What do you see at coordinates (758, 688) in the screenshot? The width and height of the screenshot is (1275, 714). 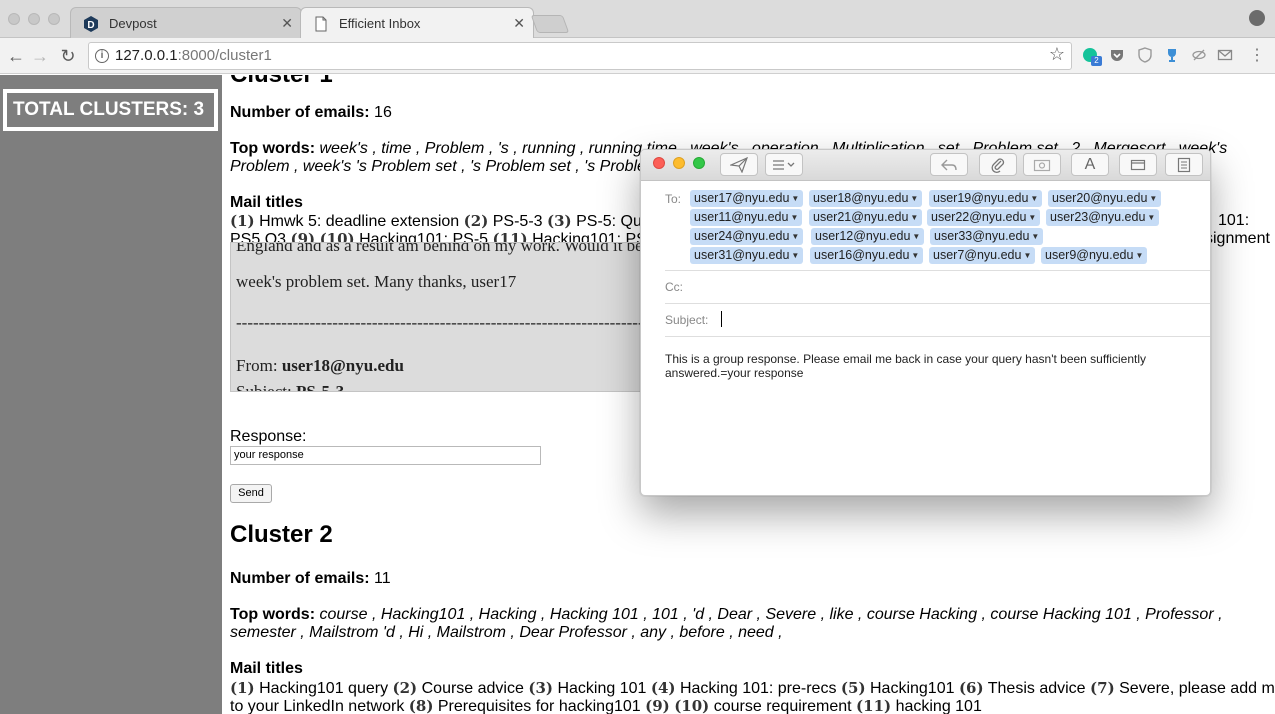 I see `mail-title-link: Hacking 101: pre-recs` at bounding box center [758, 688].